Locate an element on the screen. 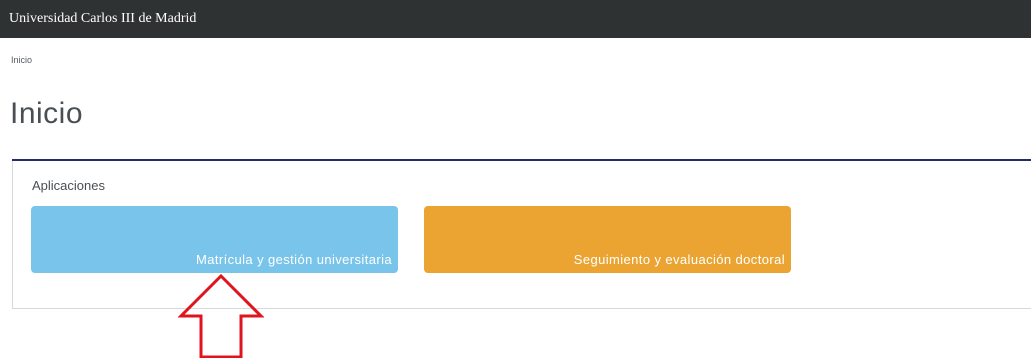  tile-label: Matrícula y gestión universitaria is located at coordinates (294, 259).